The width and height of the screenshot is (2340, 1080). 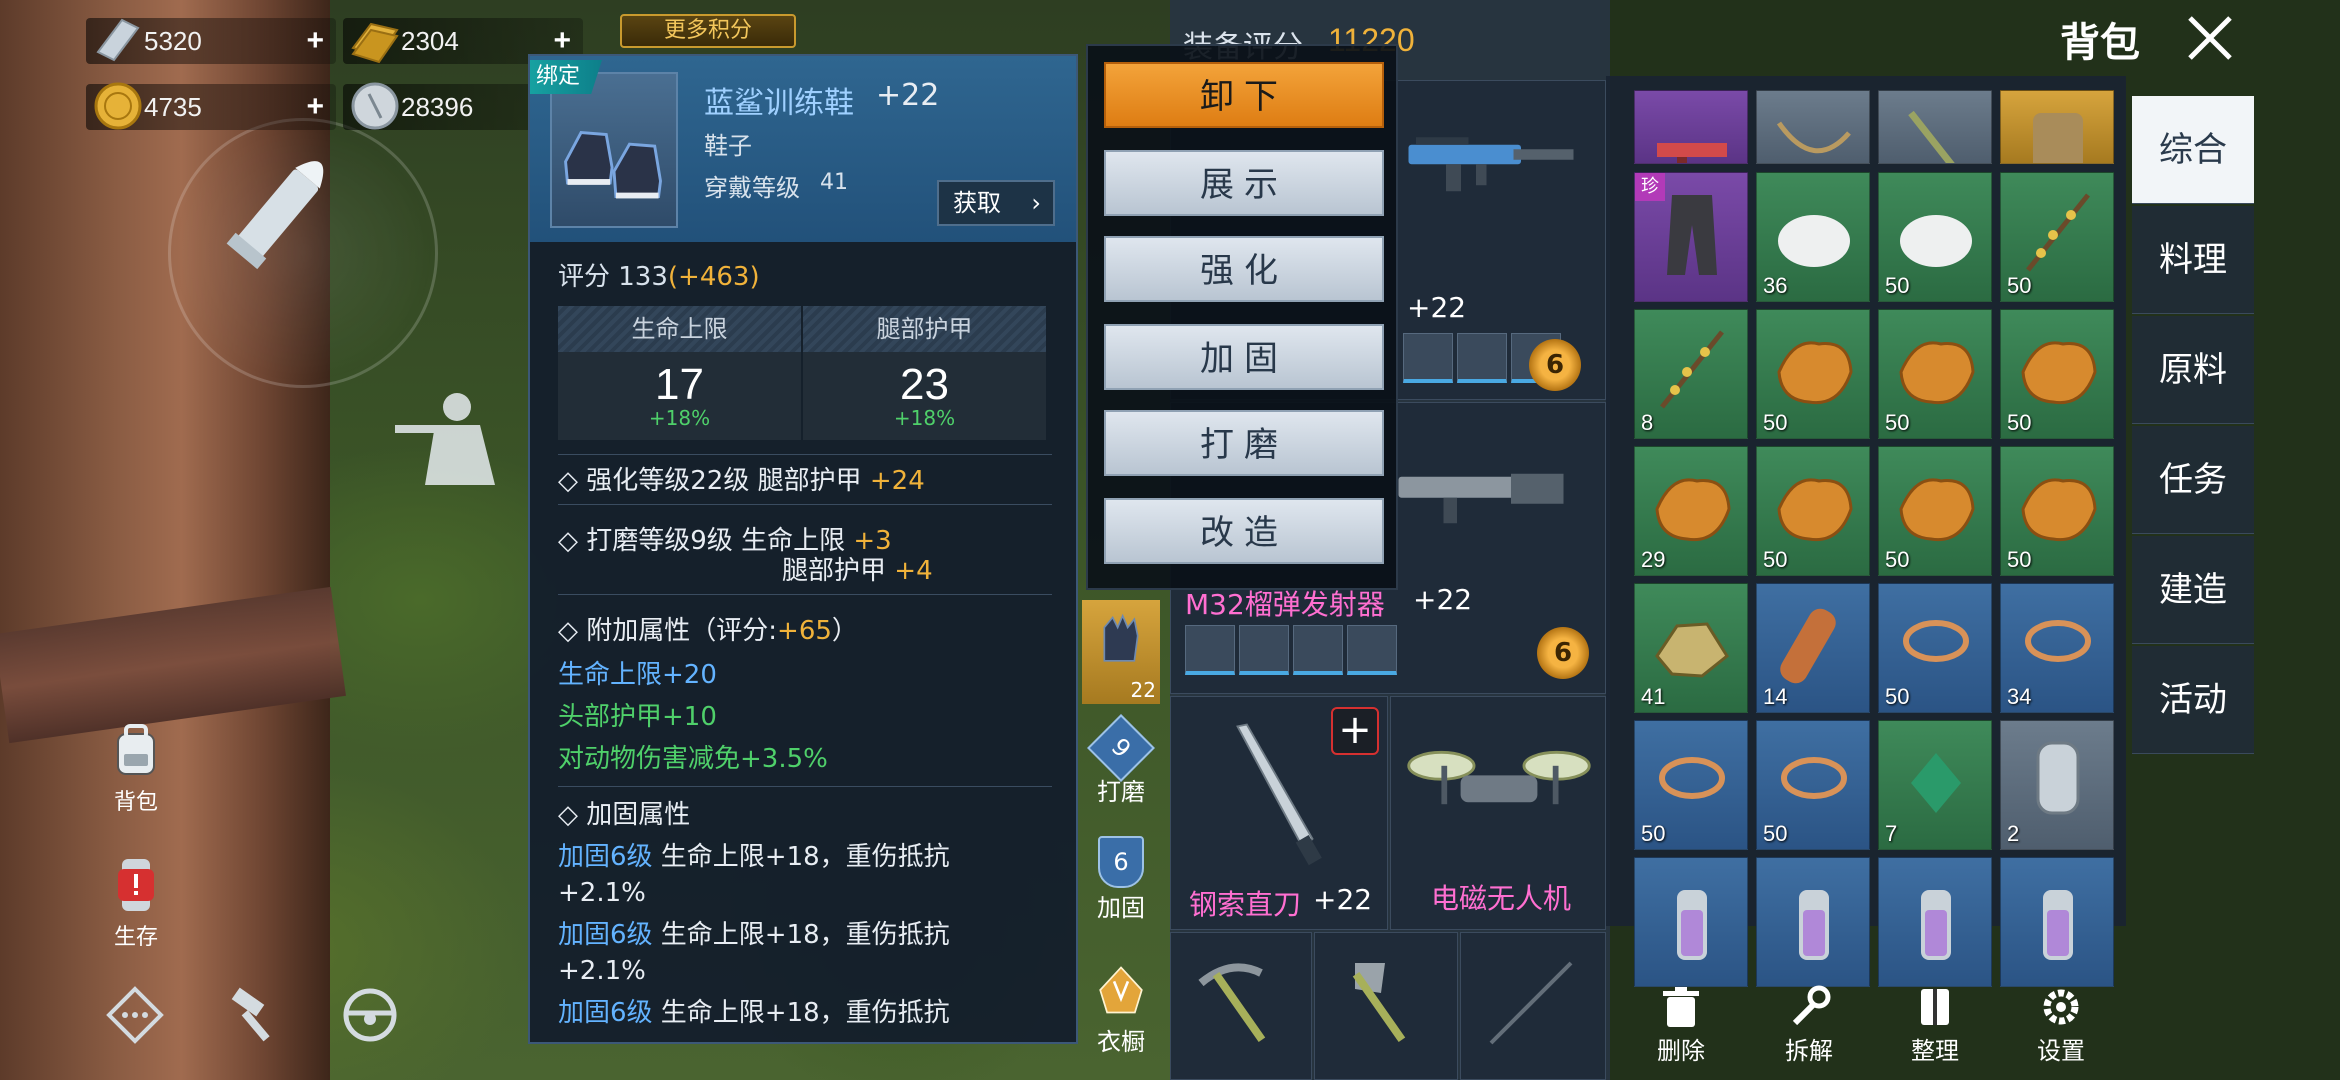 What do you see at coordinates (637, 675) in the screenshot?
I see `extra-attr-1: 生命上限+20` at bounding box center [637, 675].